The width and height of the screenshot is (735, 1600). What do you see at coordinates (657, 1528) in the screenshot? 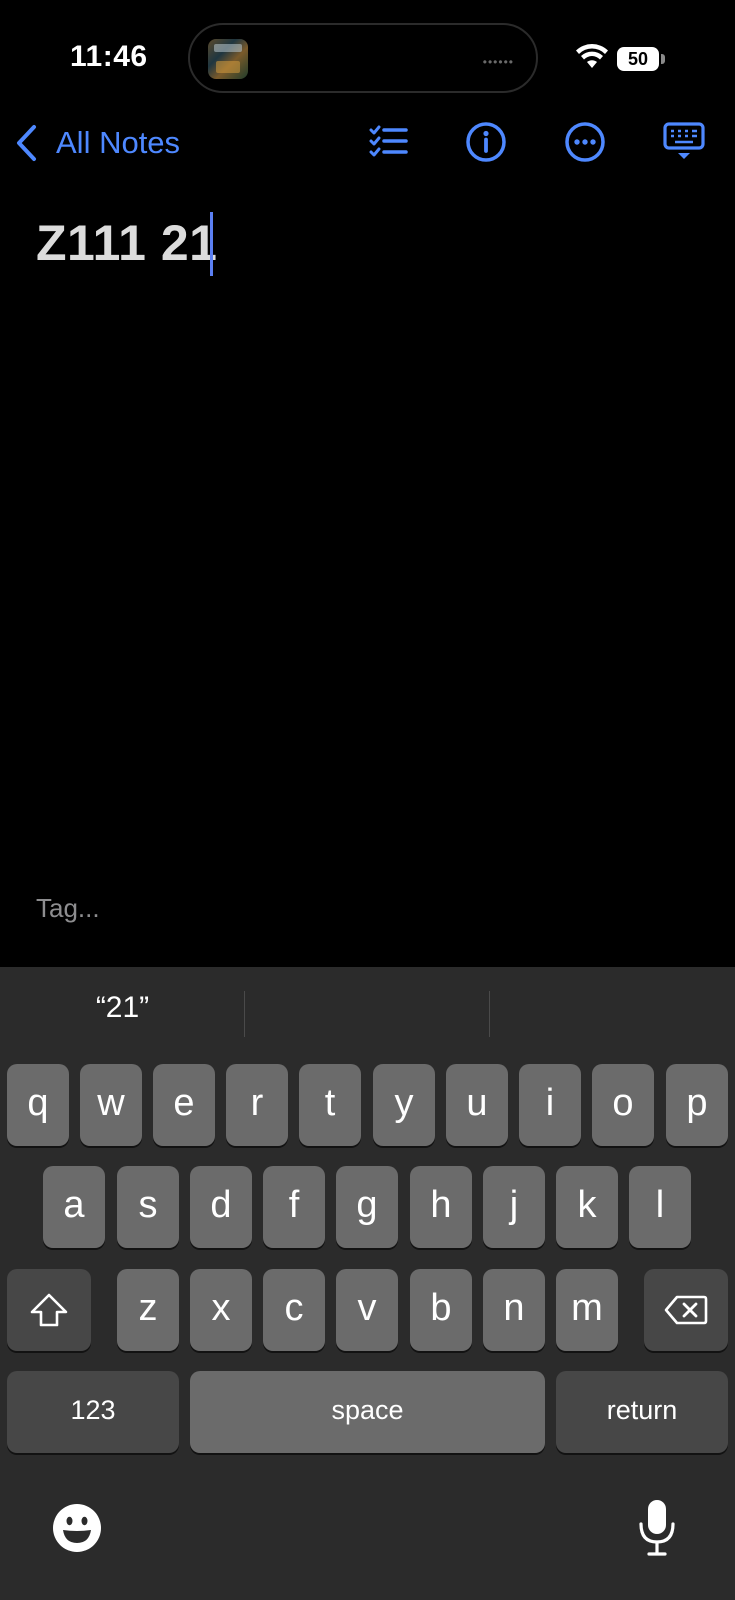
I see `microphone-icon` at bounding box center [657, 1528].